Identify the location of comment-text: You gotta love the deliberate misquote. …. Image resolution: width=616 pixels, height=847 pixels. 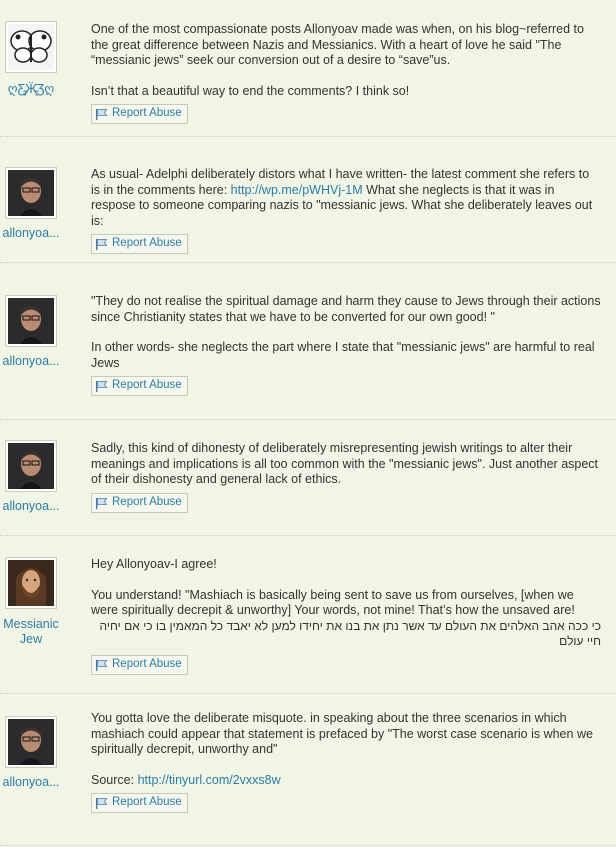
(342, 733).